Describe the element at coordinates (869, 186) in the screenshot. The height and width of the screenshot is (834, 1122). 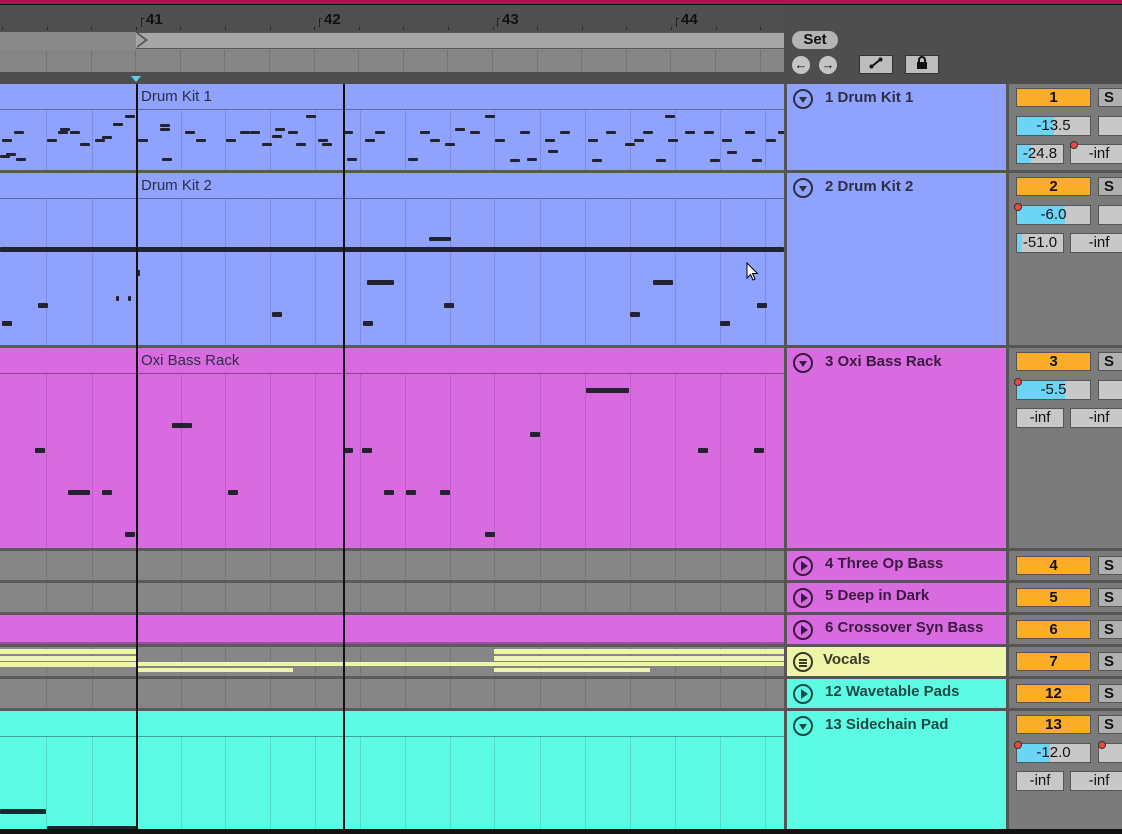
I see `track-name: 2 Drum Kit 2` at that location.